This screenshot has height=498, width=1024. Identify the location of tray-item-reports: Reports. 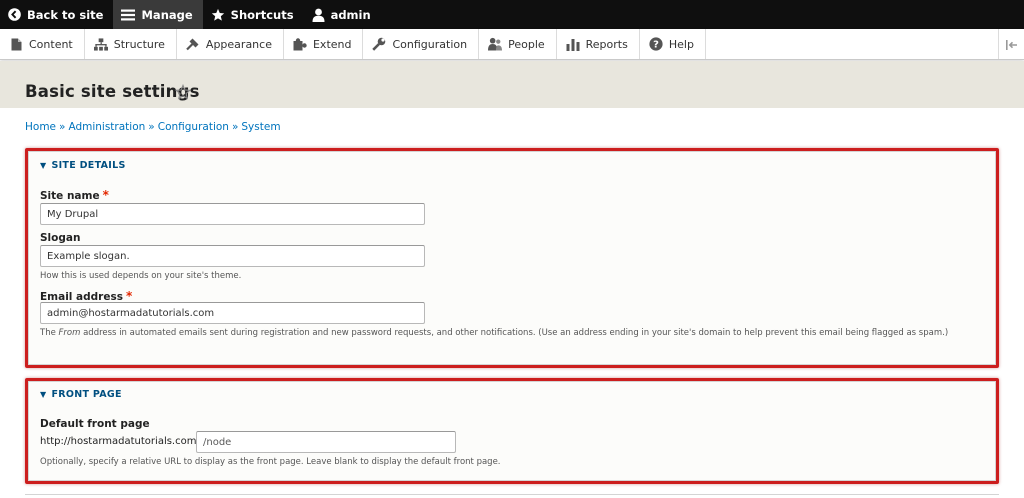
(598, 44).